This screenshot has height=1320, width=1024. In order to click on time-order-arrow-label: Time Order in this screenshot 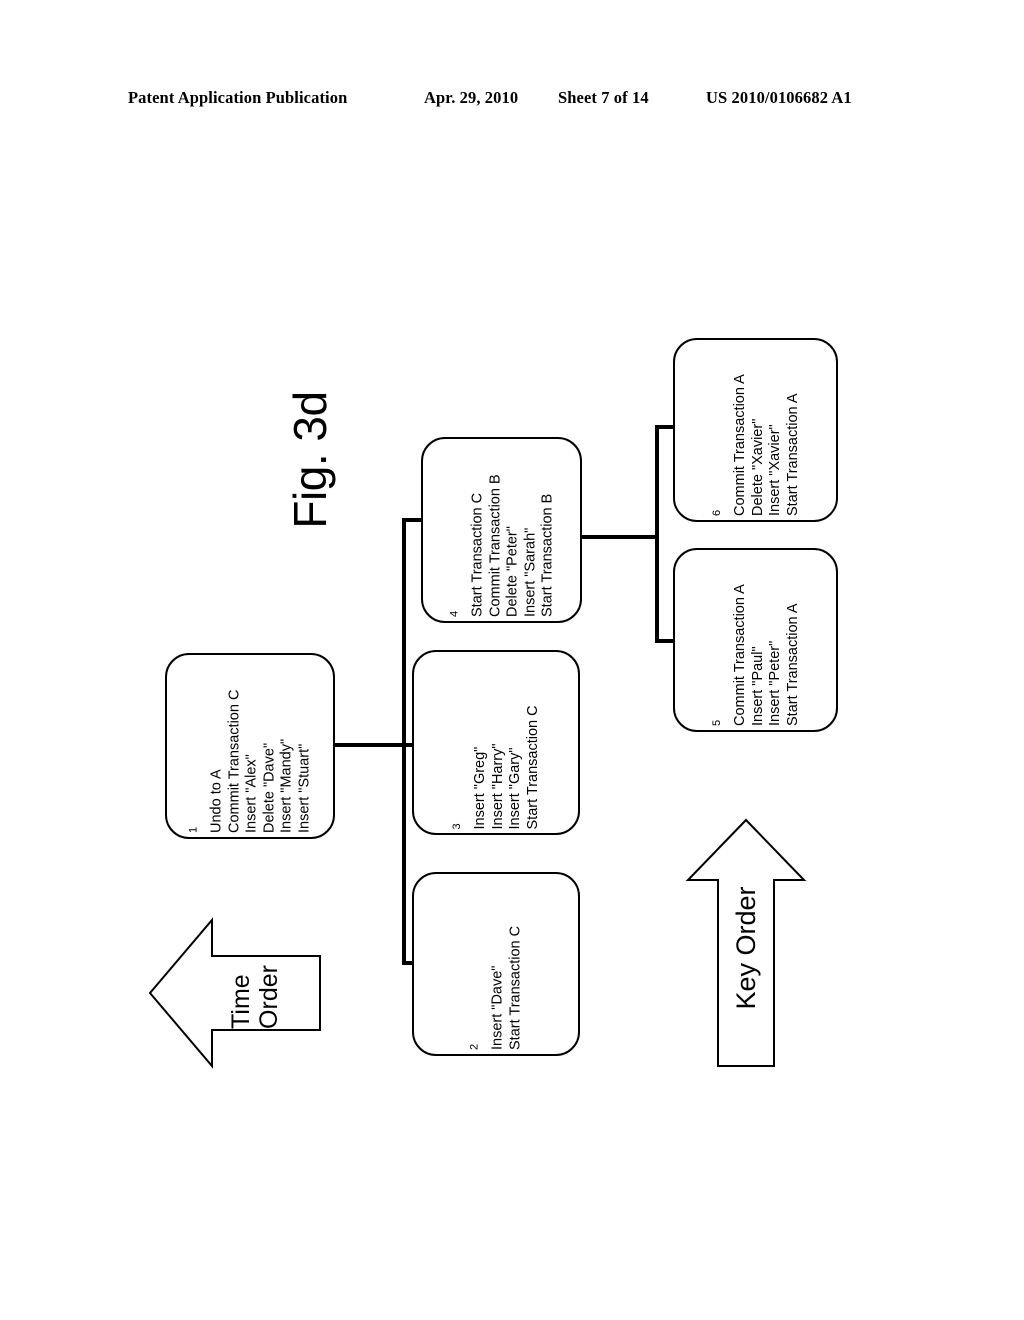, I will do `click(255, 997)`.